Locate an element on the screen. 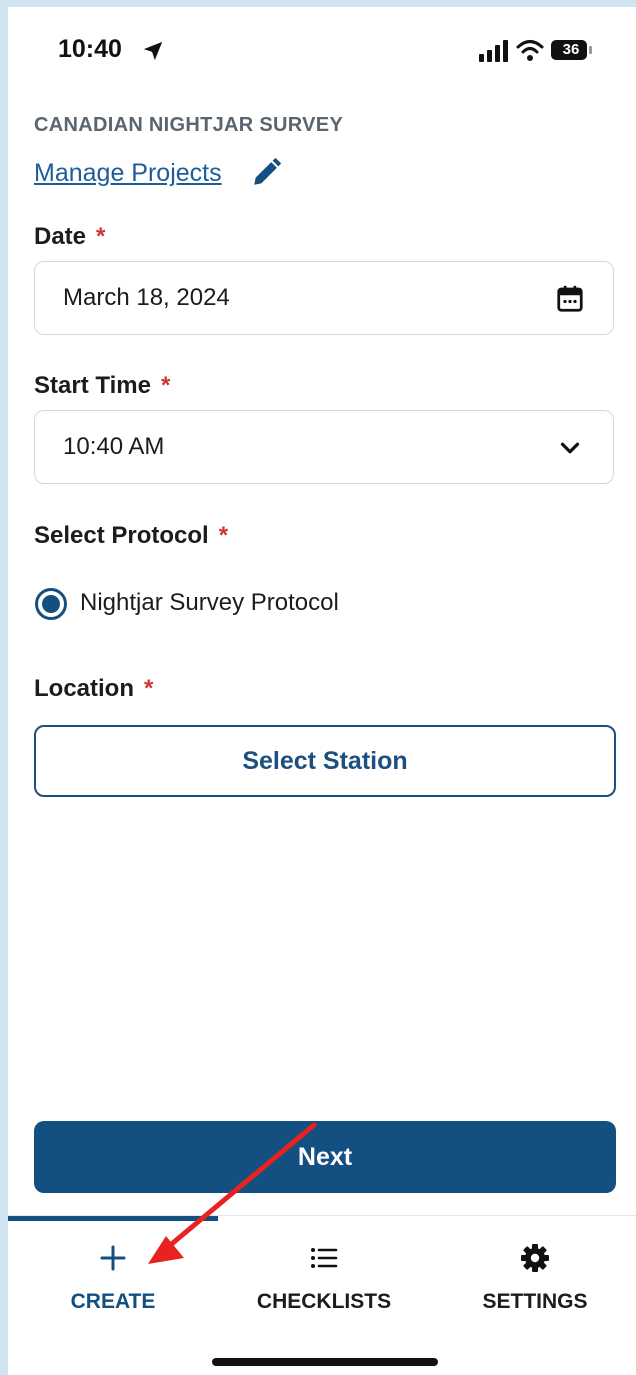 The image size is (636, 1375). tab-settings-label: SETTINGS is located at coordinates (535, 1301).